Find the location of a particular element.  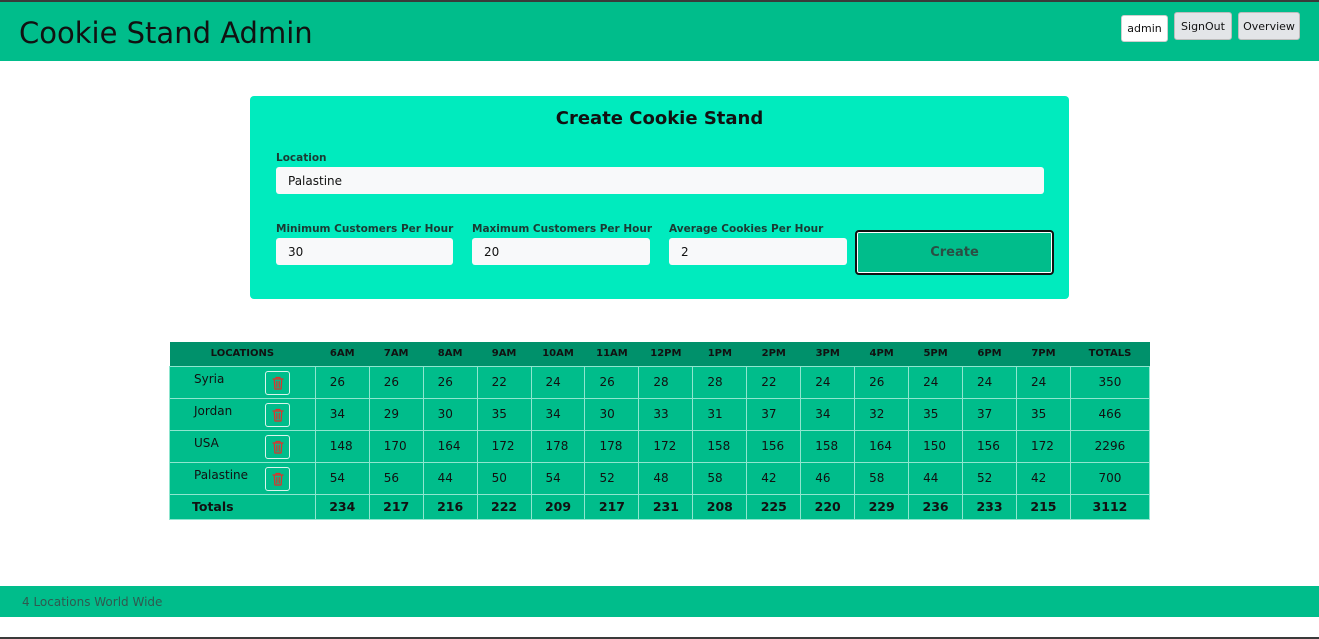

hour-sales-cell: 33 is located at coordinates (666, 414).